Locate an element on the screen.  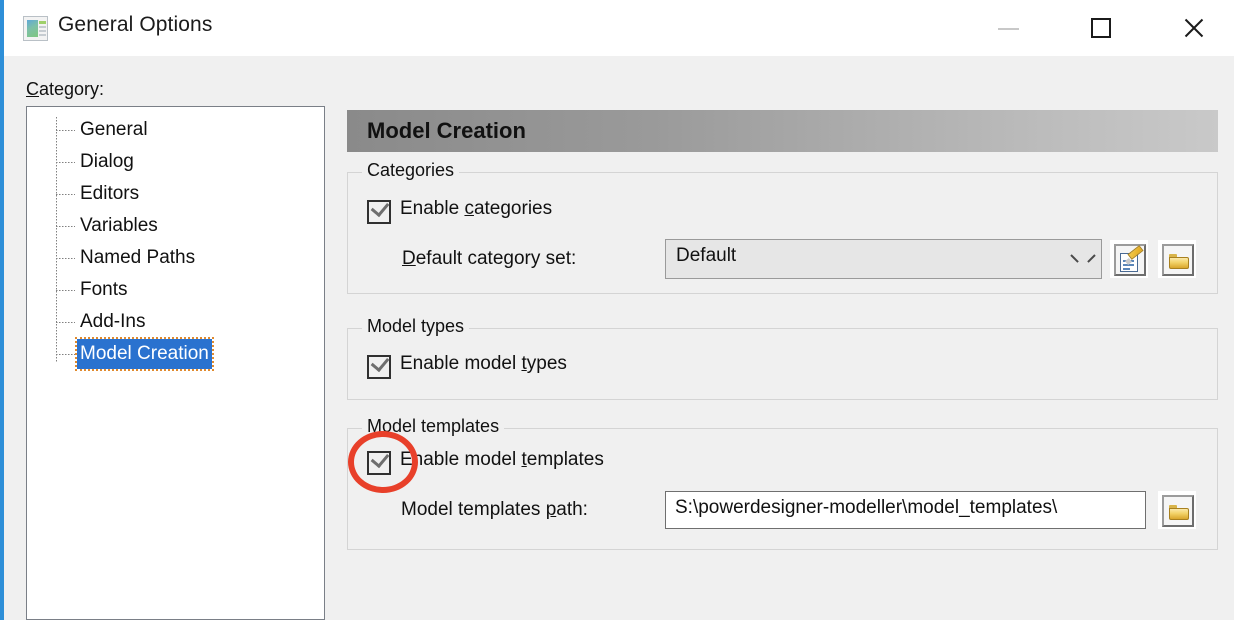
properties-icon is located at coordinates (1132, 258).